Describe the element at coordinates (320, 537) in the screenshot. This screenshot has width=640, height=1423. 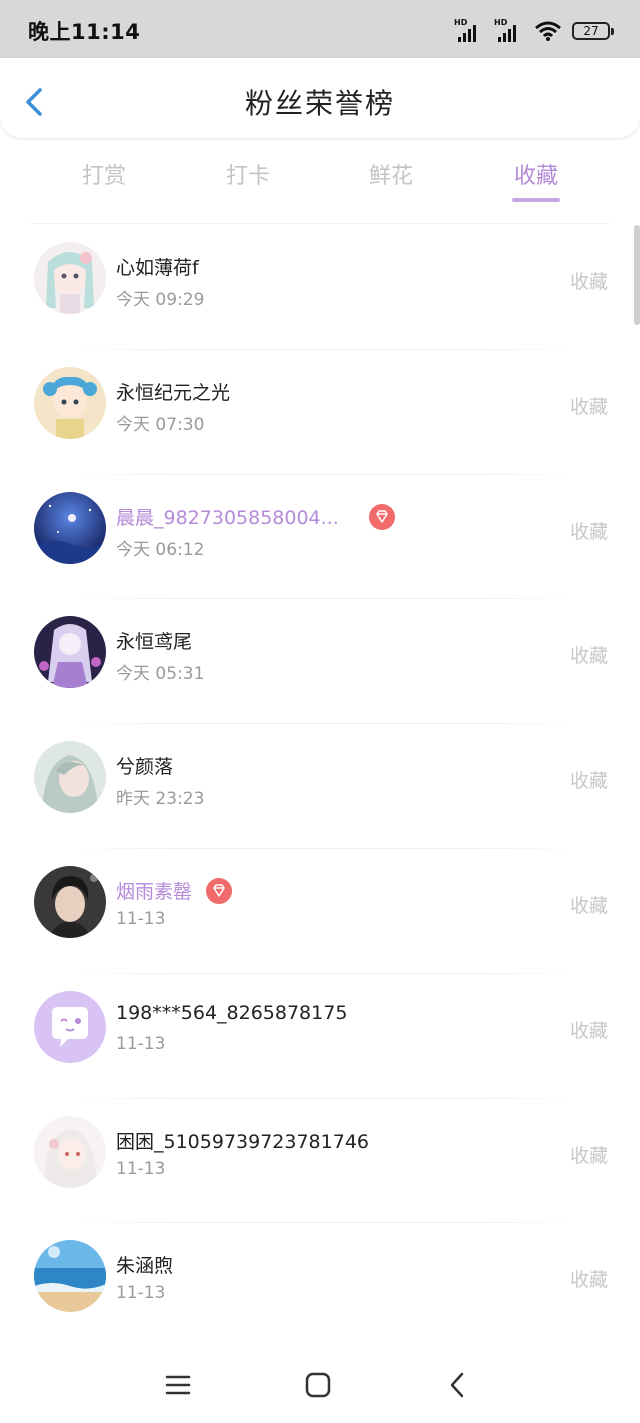
I see `list-item: 晨晨_9827305858004... 今天 06:12 收藏` at that location.